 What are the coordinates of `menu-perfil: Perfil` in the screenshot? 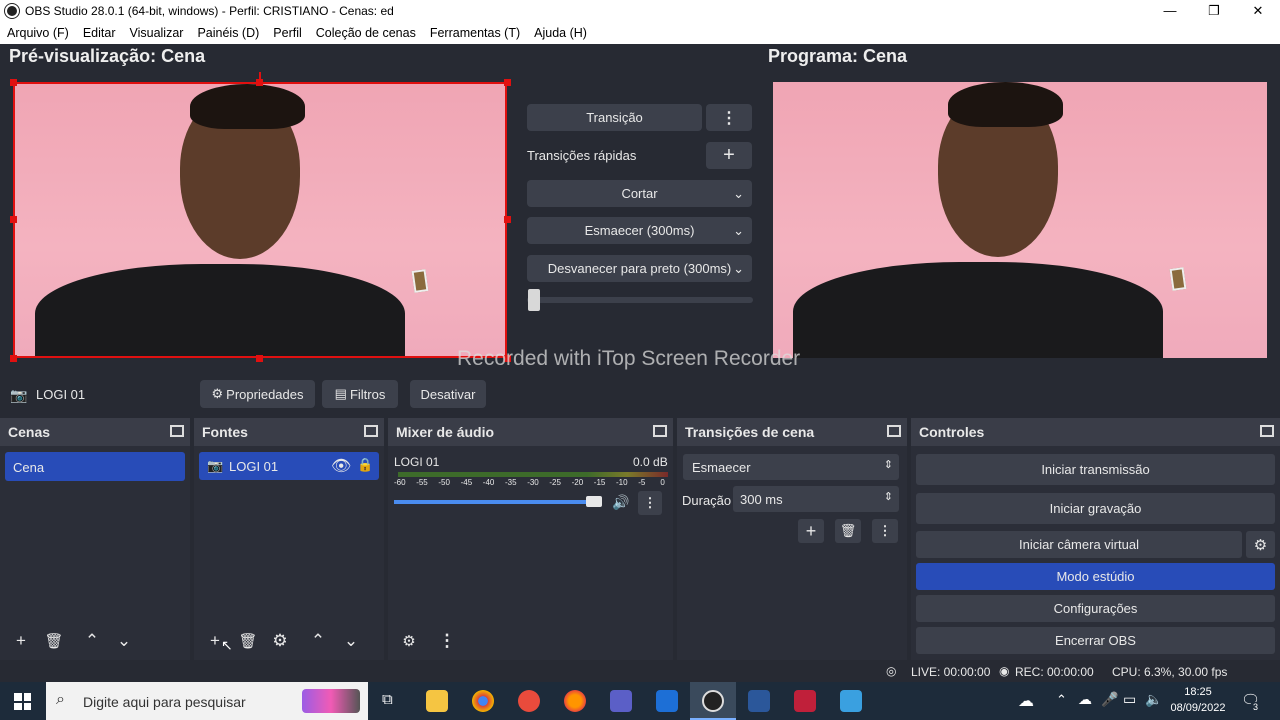 It's located at (287, 33).